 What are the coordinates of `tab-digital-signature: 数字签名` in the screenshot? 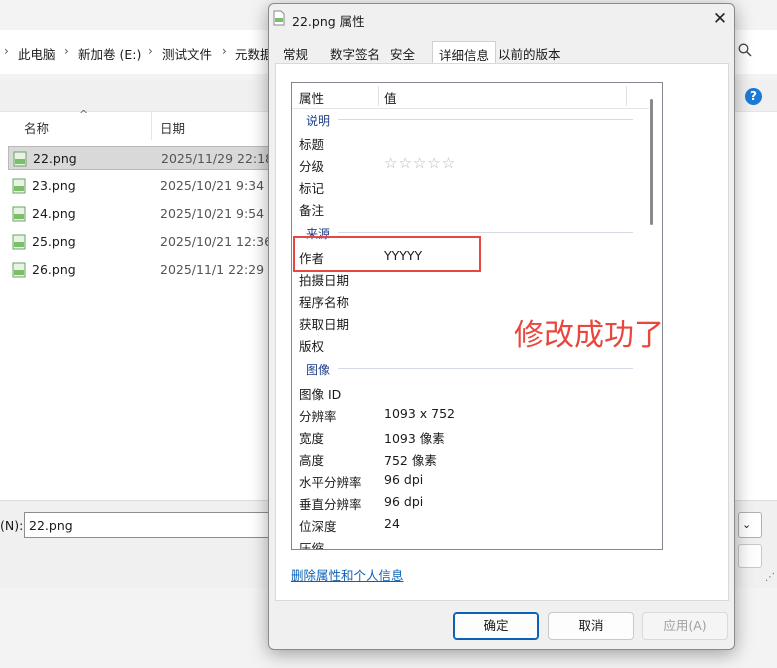 It's located at (355, 53).